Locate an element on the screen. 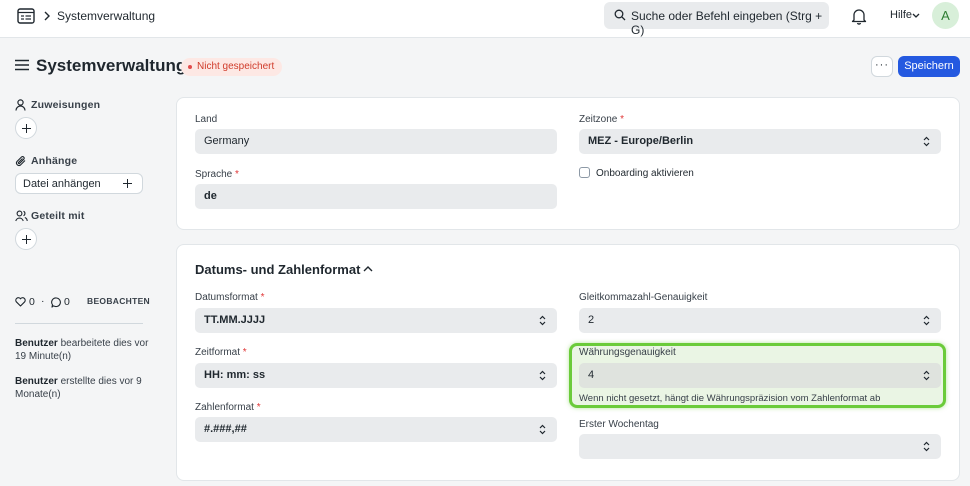 The image size is (970, 486). timezone-select: MEZ - Europe/Berlin is located at coordinates (760, 141).